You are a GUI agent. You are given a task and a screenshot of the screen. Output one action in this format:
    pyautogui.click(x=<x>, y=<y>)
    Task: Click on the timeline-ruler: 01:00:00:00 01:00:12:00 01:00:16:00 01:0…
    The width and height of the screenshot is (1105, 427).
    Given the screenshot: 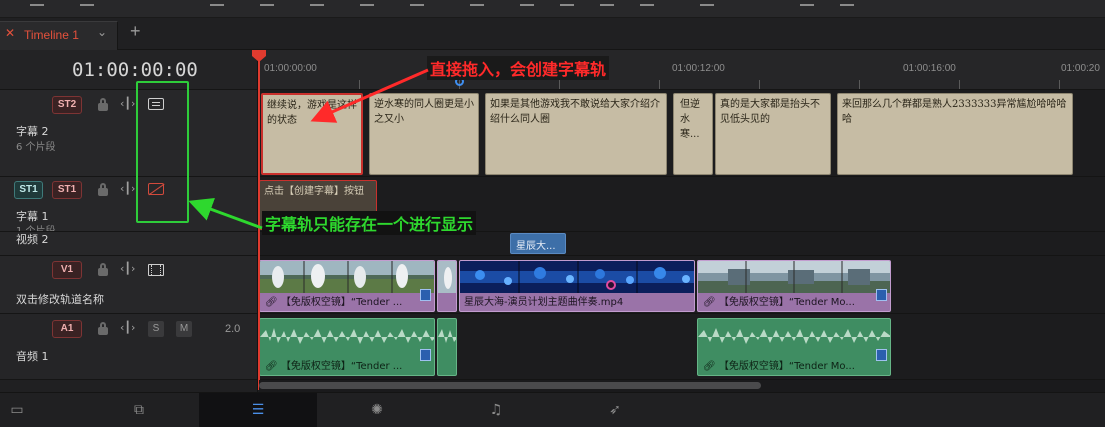 What is the action you would take?
    pyautogui.click(x=682, y=70)
    